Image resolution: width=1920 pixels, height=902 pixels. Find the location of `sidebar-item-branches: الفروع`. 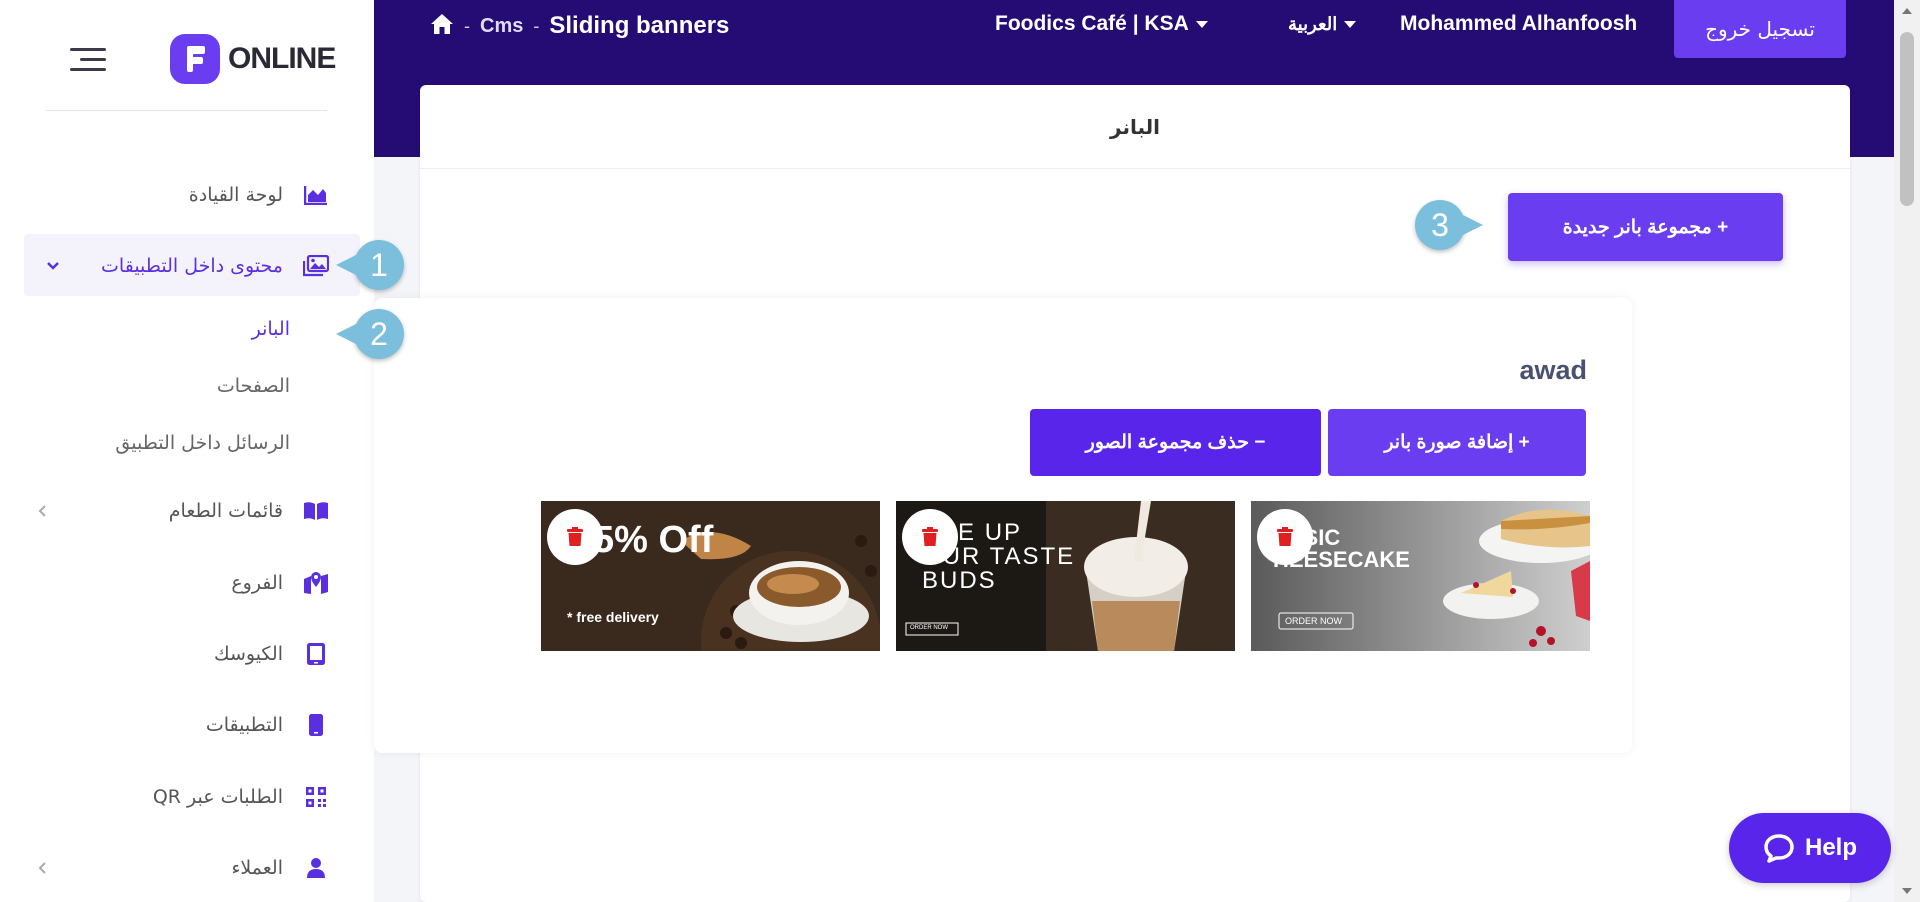

sidebar-item-branches: الفروع is located at coordinates (281, 583).